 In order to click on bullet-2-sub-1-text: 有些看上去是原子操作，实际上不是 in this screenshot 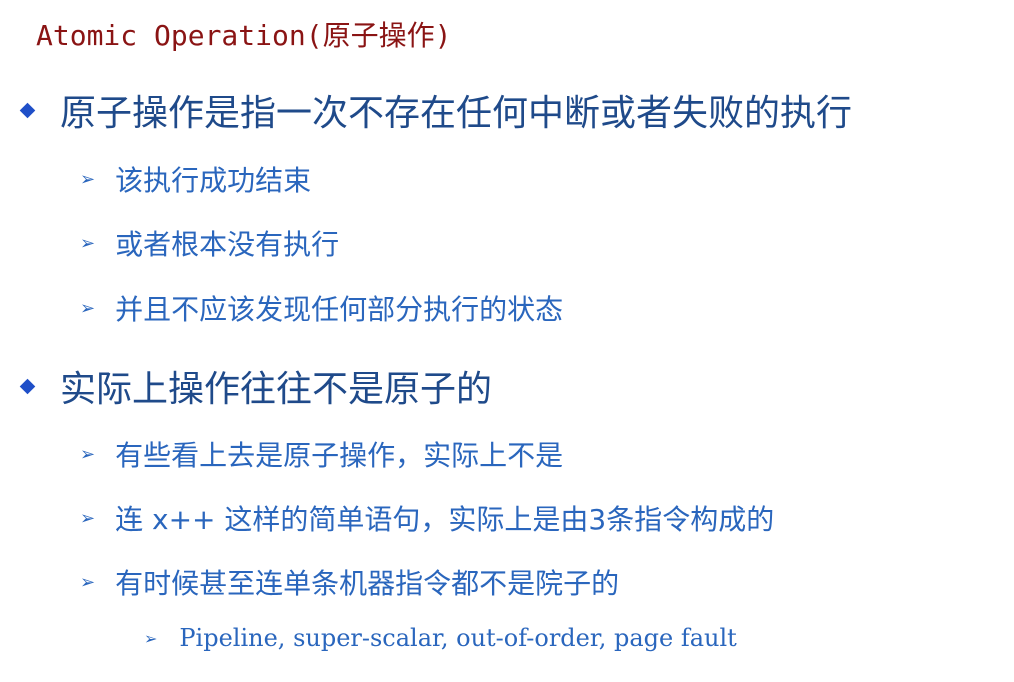, I will do `click(339, 455)`.